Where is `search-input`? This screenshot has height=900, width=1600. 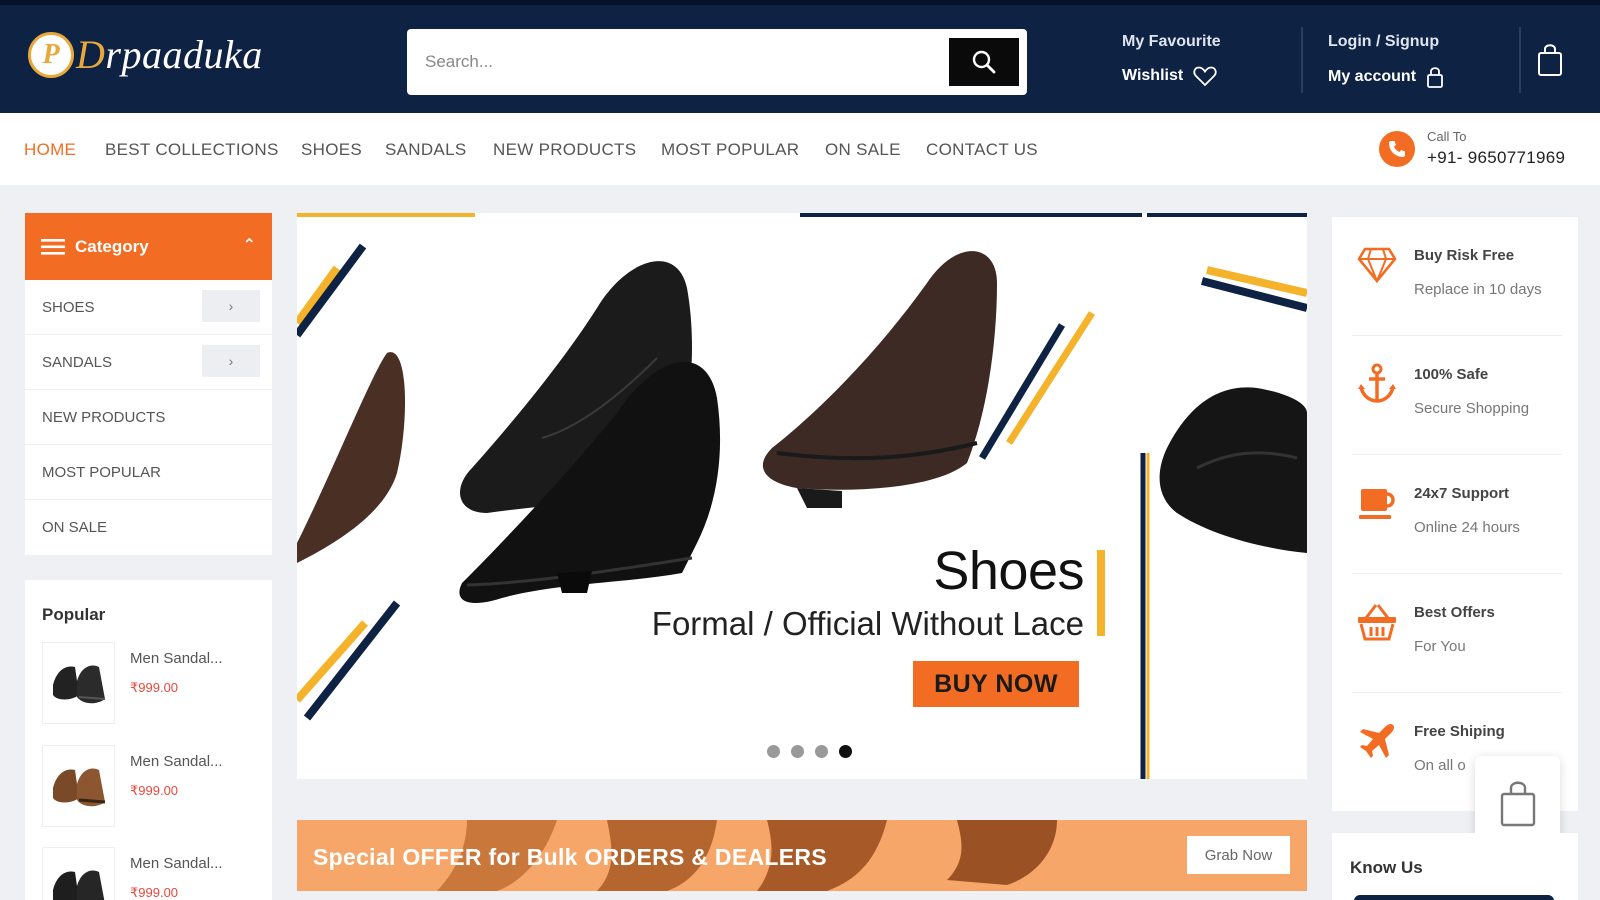
search-input is located at coordinates (678, 62).